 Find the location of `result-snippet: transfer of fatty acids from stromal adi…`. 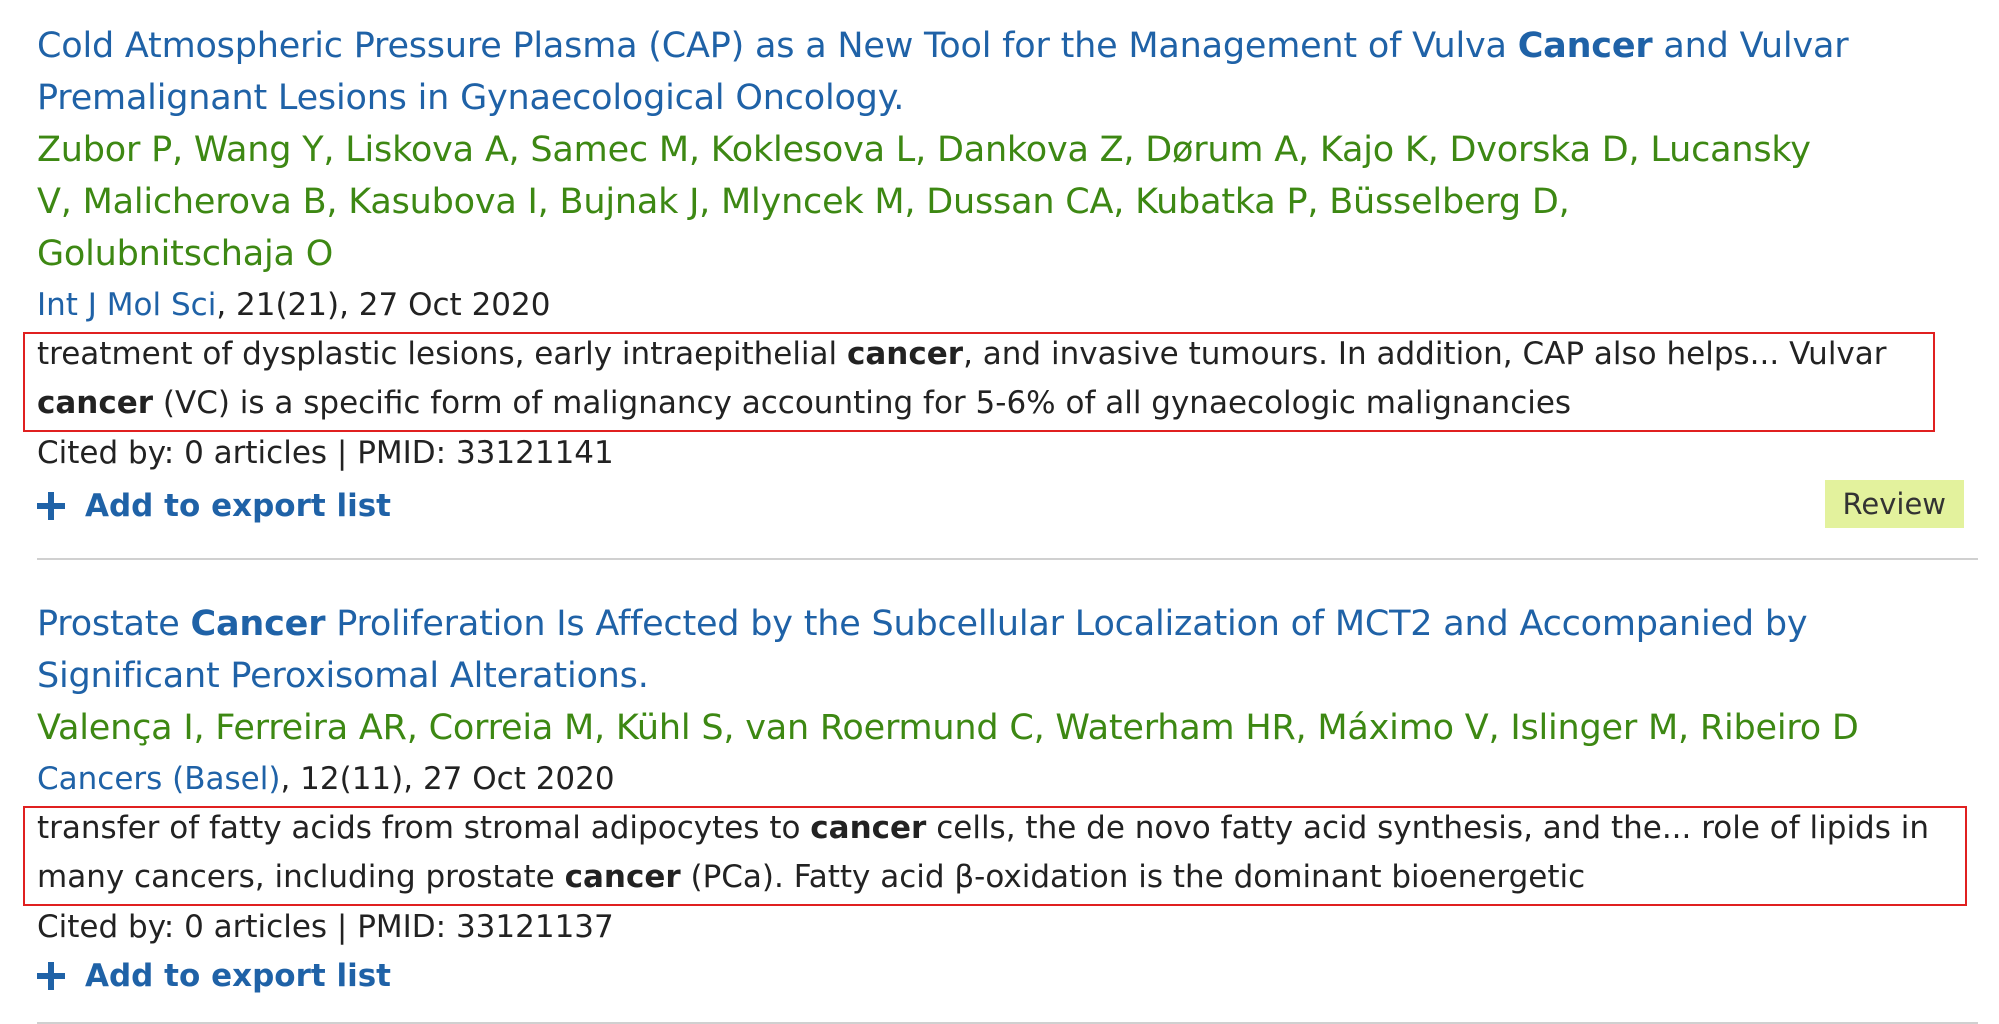

result-snippet: transfer of fatty acids from stromal adi… is located at coordinates (999, 853).